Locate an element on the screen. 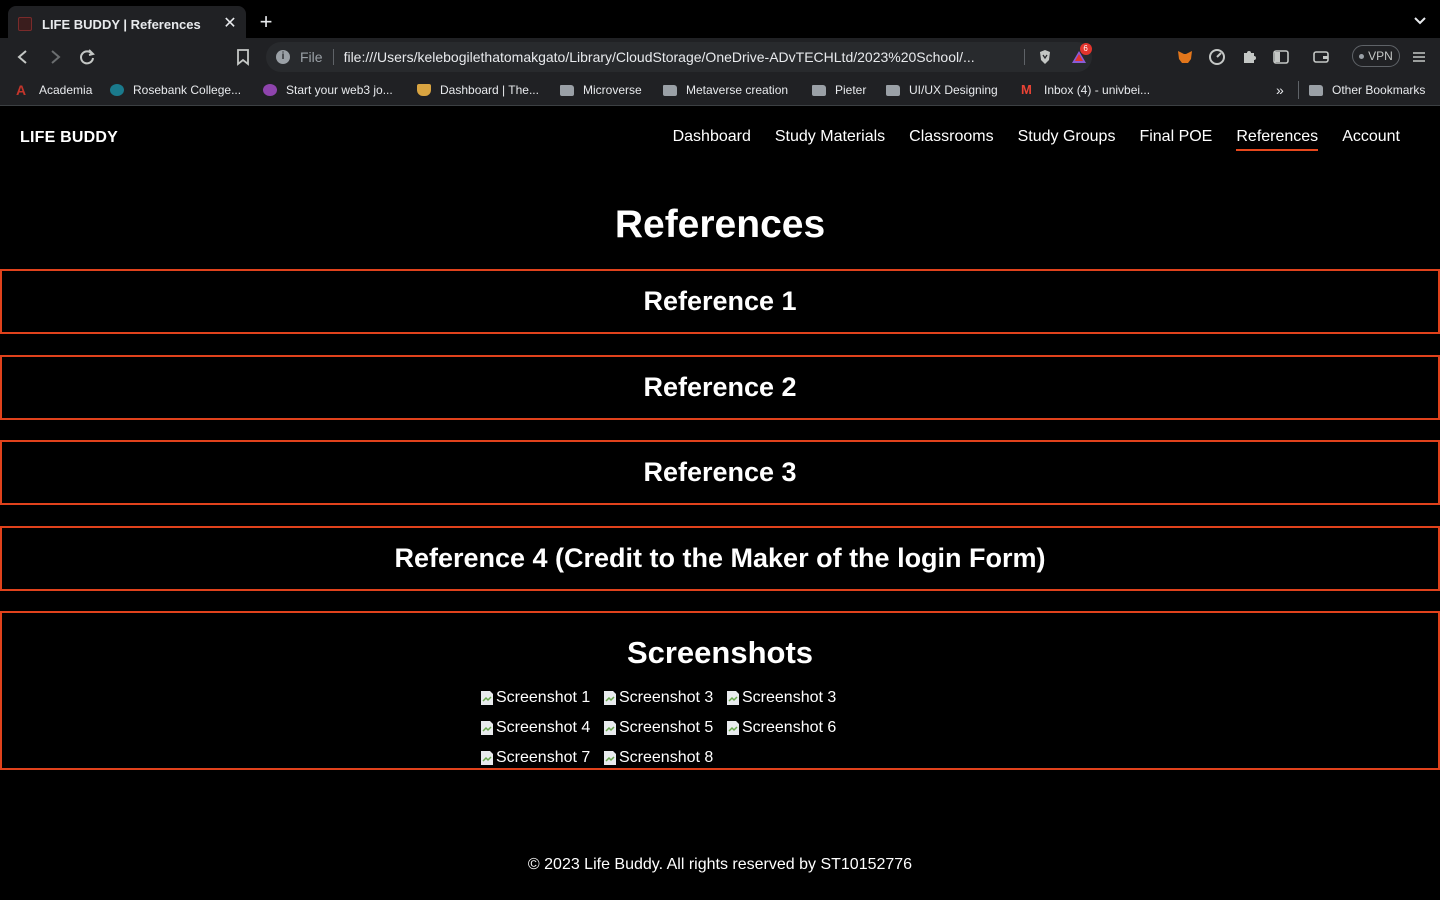 This screenshot has width=1440, height=900. tab-strip: LIFE BUDDY | References ✕ + is located at coordinates (720, 21).